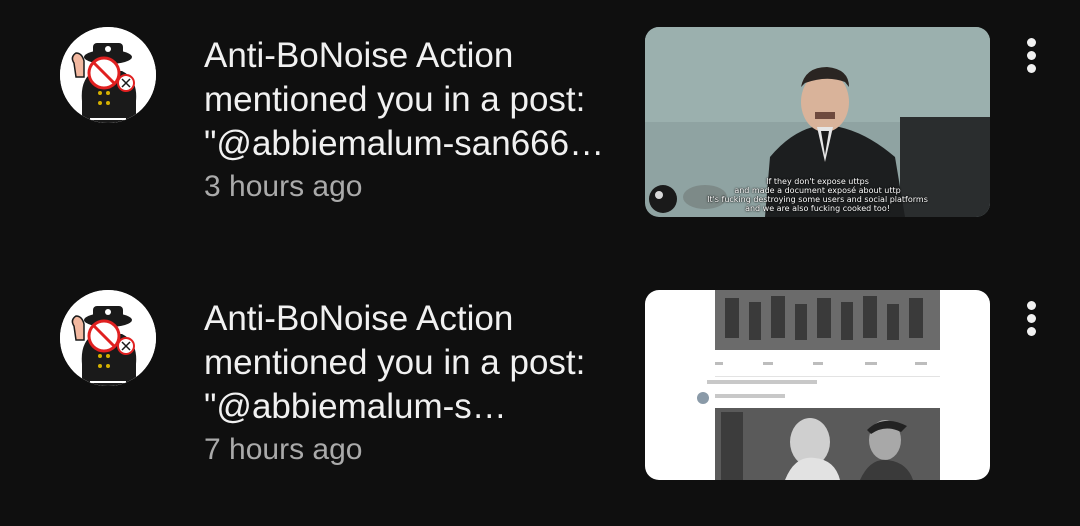 This screenshot has width=1080, height=526. Describe the element at coordinates (817, 181) in the screenshot. I see `caption-line: If they don't expose uttps` at that location.